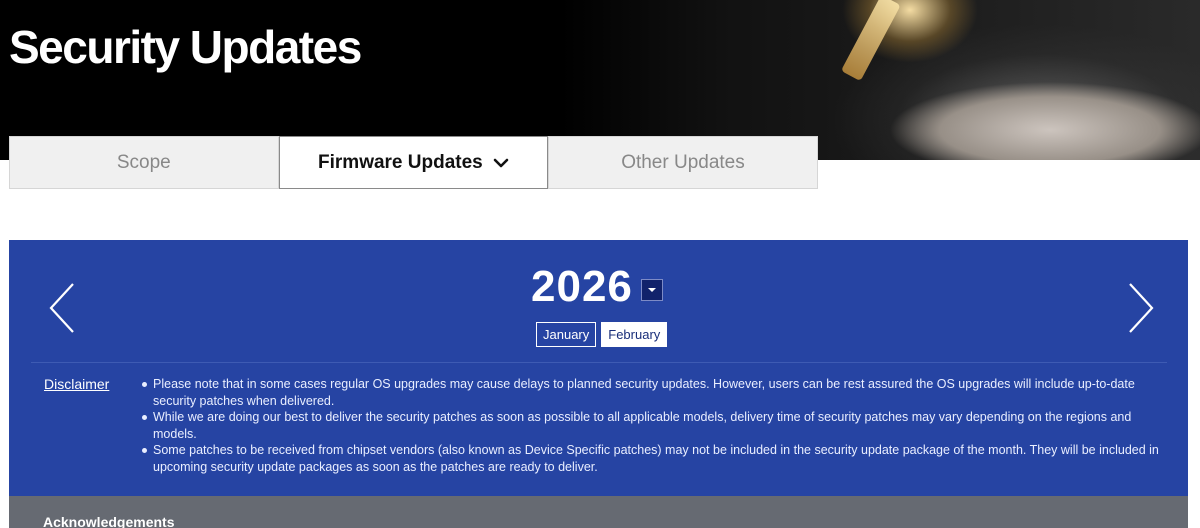 The height and width of the screenshot is (528, 1200). I want to click on tab-other-updates-label: Other Updates, so click(683, 162).